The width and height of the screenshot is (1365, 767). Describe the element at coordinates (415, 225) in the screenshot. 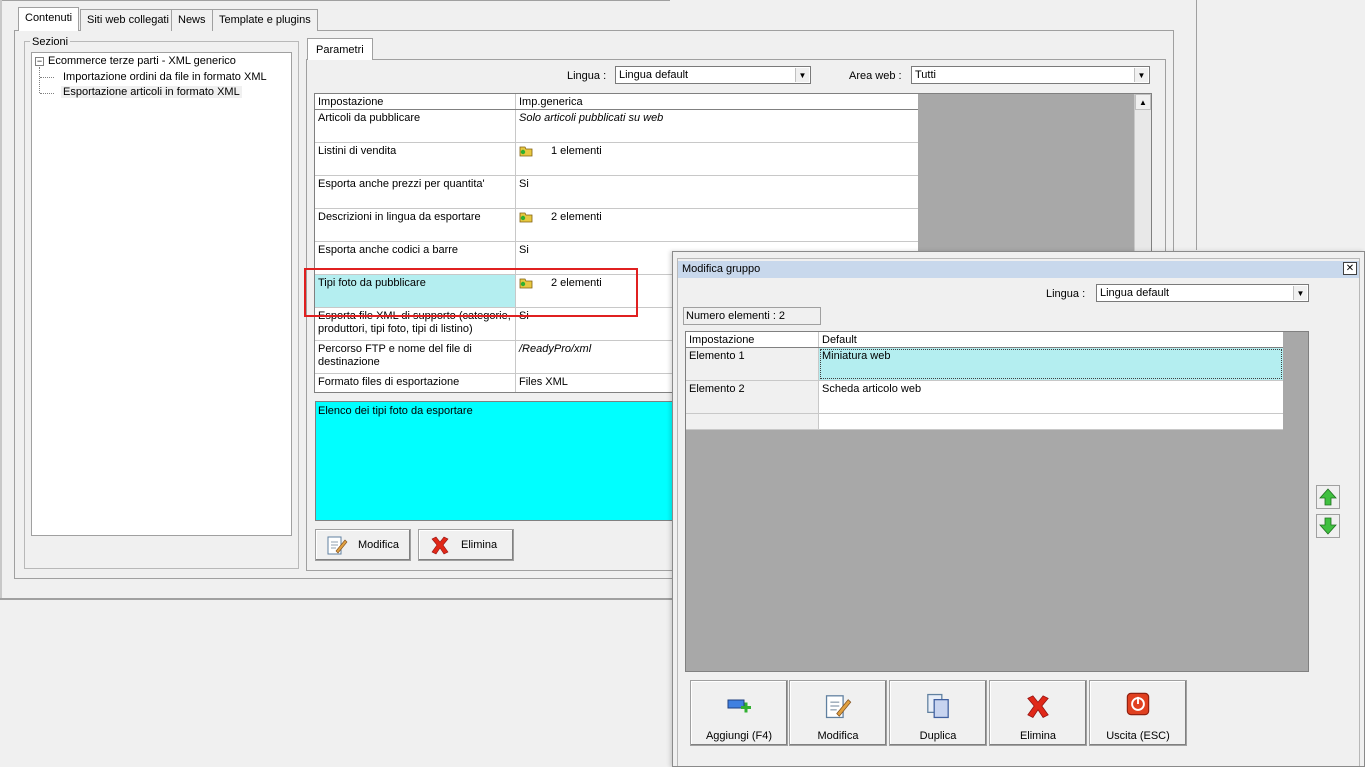

I see `row-name: Descrizioni in lingua da esportare` at that location.